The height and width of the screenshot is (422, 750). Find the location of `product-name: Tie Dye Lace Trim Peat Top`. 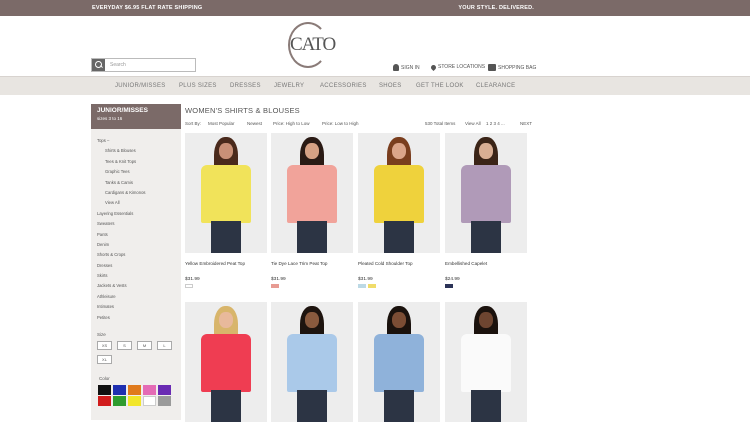

product-name: Tie Dye Lace Trim Peat Top is located at coordinates (299, 263).